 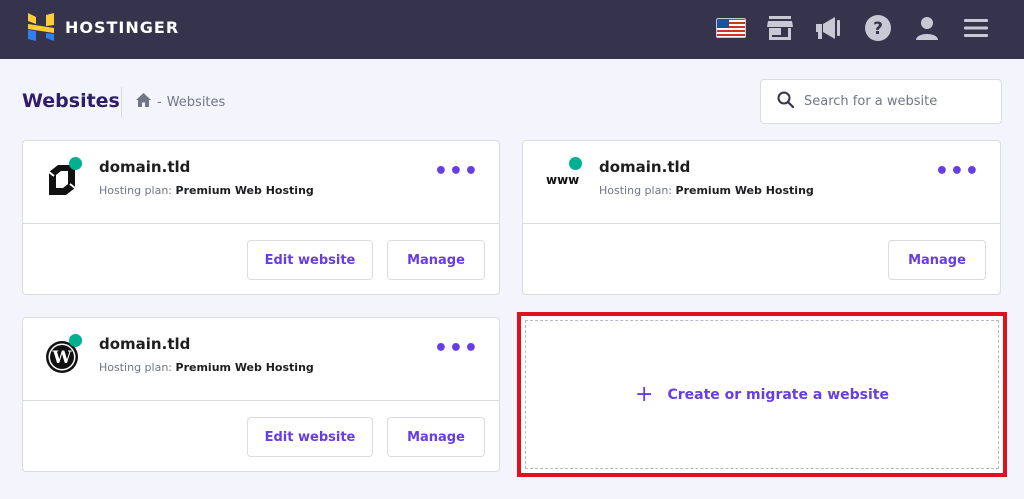 I want to click on help-icon: ?, so click(x=878, y=28).